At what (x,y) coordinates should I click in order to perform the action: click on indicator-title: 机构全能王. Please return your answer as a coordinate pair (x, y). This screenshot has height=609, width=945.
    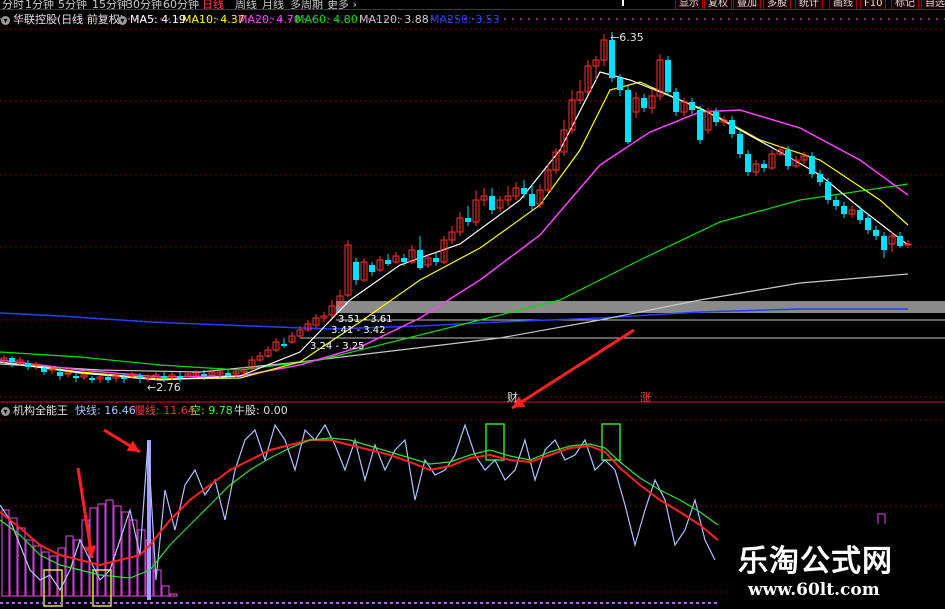
    Looking at the image, I should click on (40, 410).